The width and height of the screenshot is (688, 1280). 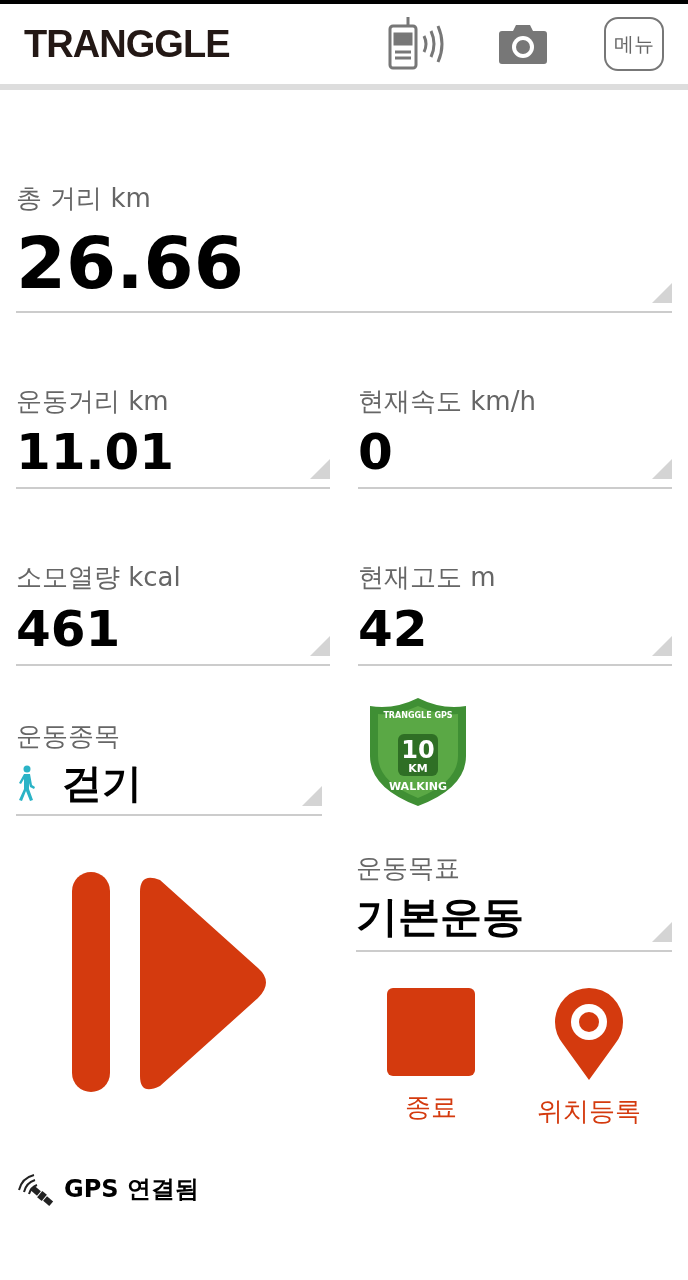 I want to click on gps-status: GPS 연결됨, so click(x=131, y=1189).